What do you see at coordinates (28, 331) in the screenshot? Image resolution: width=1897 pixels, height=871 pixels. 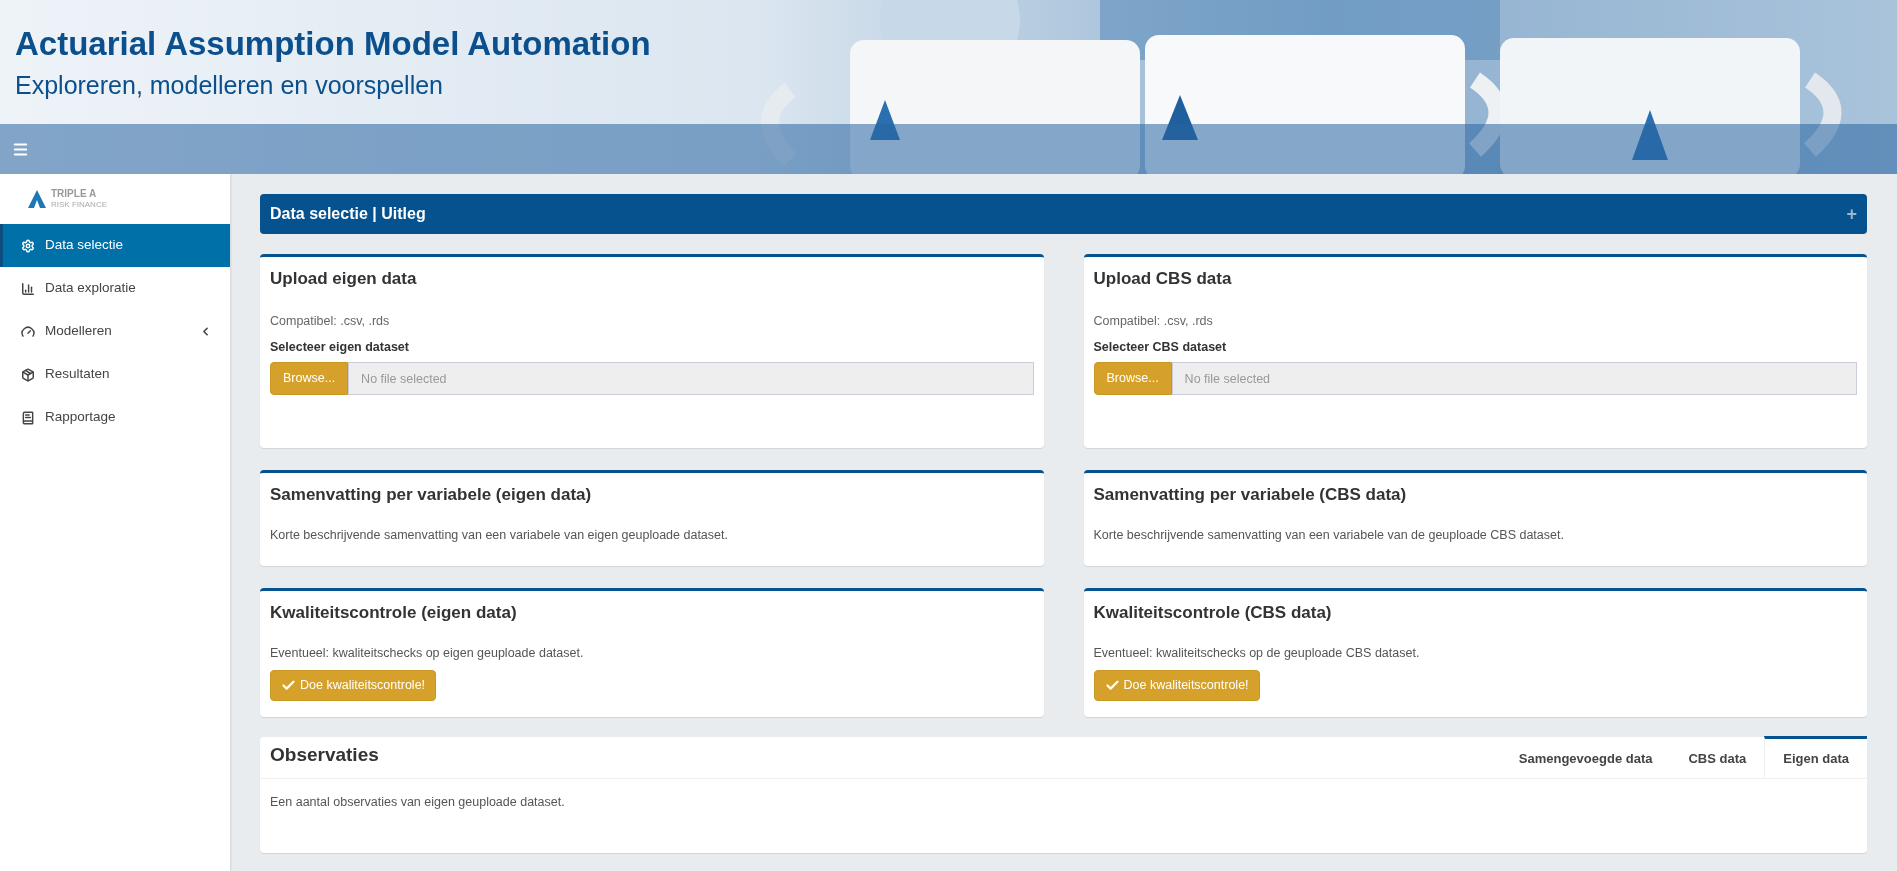 I see `gauge-icon` at bounding box center [28, 331].